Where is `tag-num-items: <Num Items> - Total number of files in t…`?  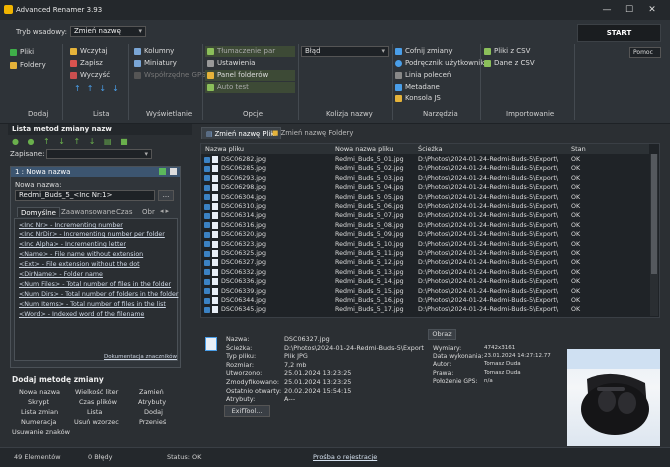 tag-num-items: <Num Items> - Total number of files in t… is located at coordinates (92, 304).